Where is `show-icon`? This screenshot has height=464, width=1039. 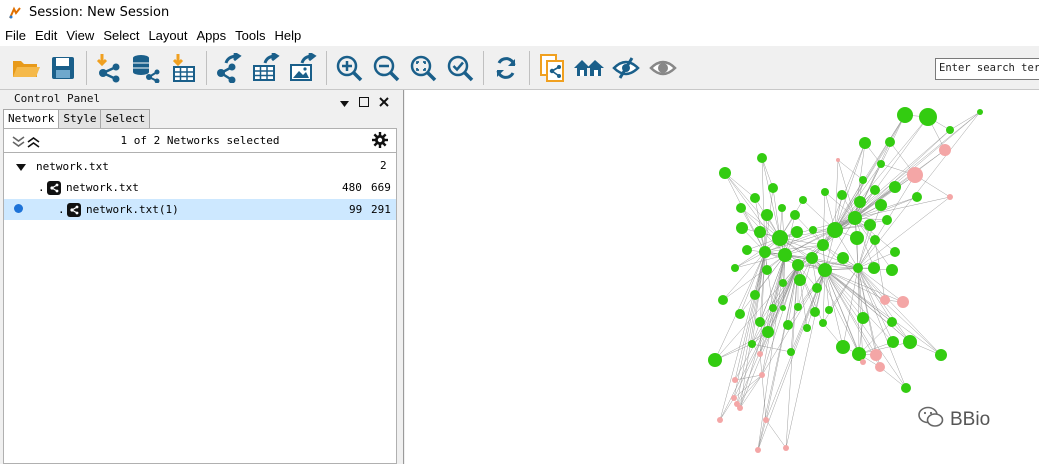 show-icon is located at coordinates (663, 68).